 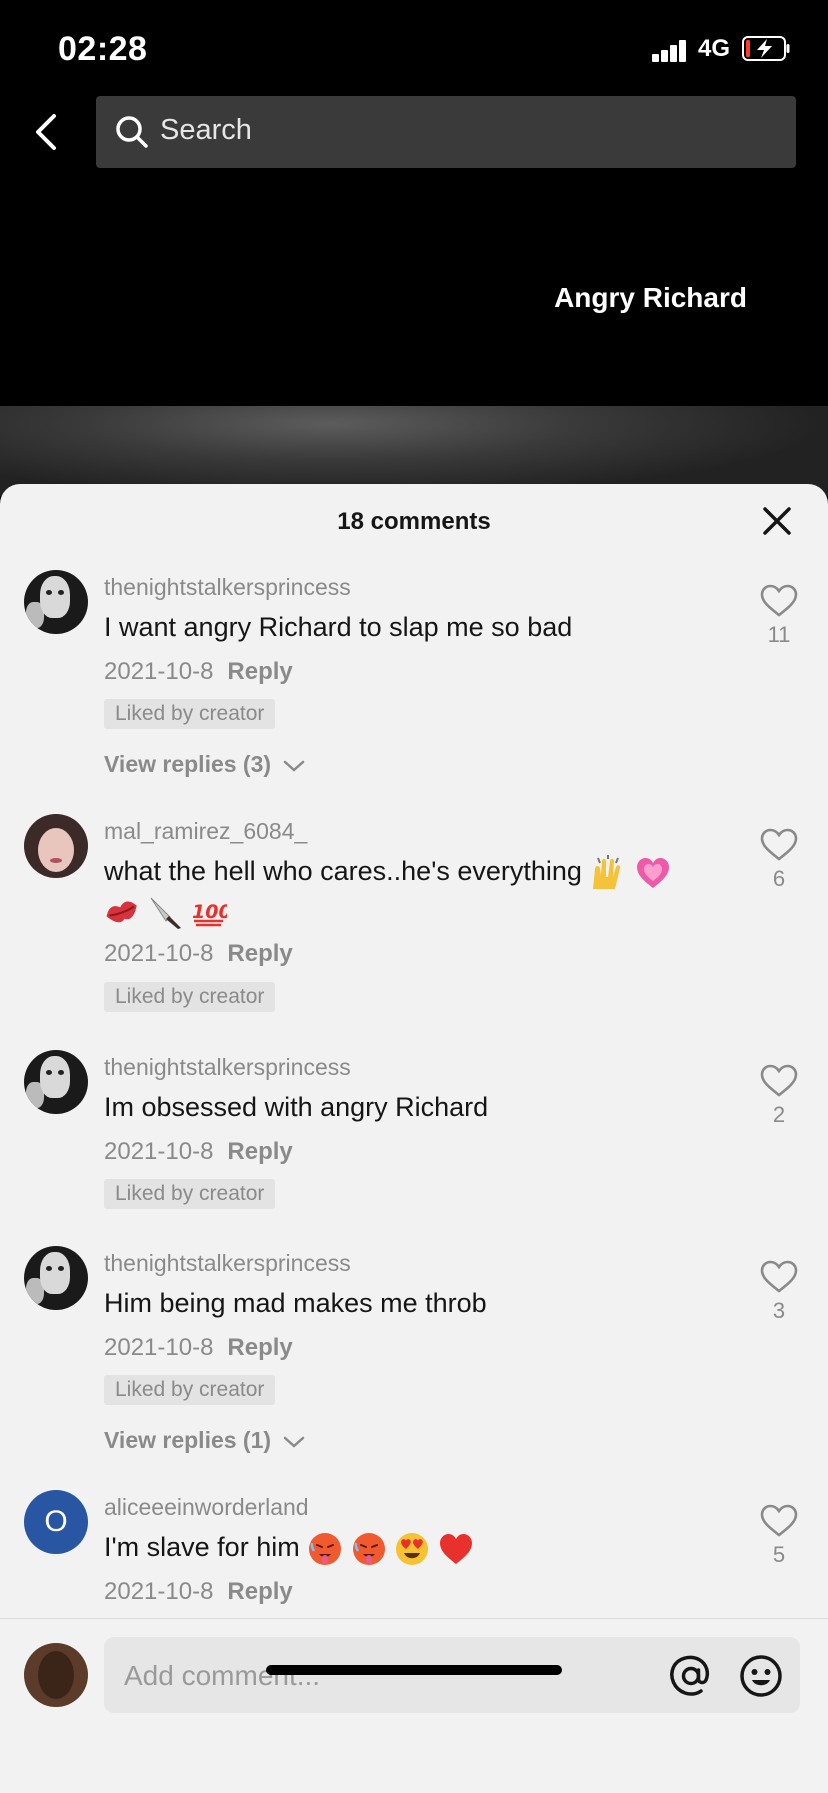 What do you see at coordinates (779, 1114) in the screenshot?
I see `like-count: 2` at bounding box center [779, 1114].